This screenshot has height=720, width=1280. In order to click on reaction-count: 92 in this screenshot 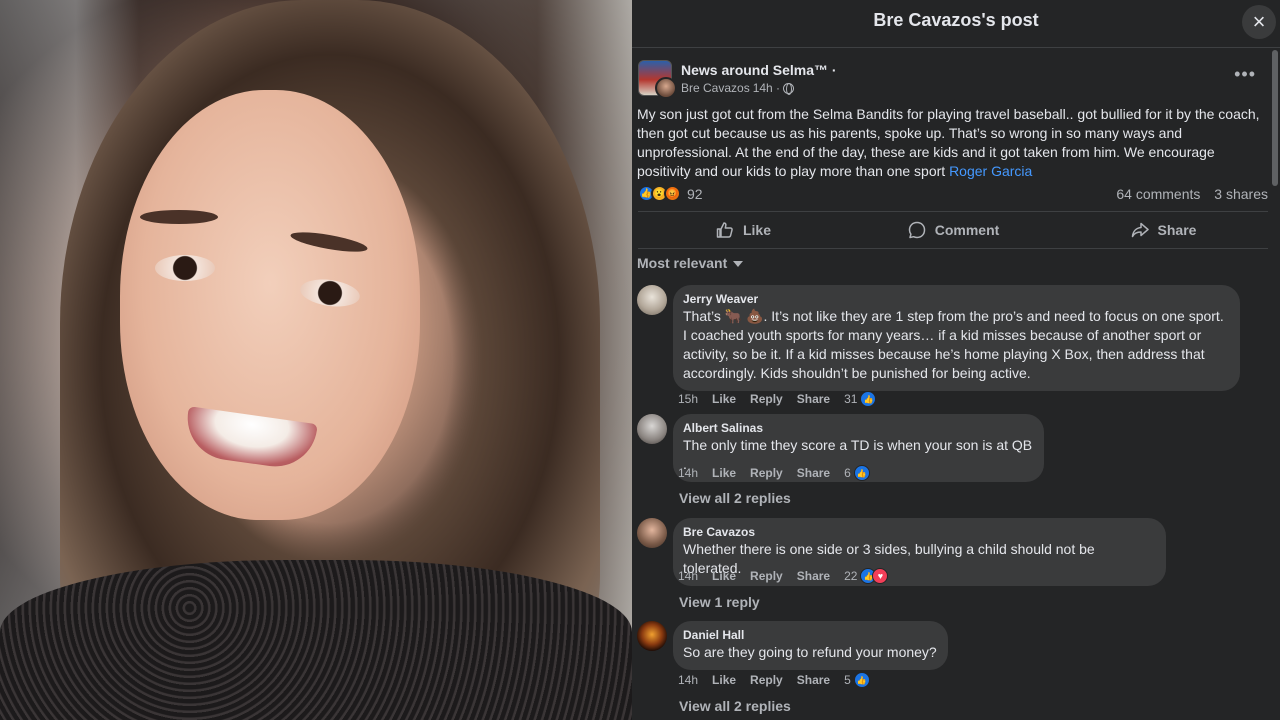, I will do `click(695, 194)`.